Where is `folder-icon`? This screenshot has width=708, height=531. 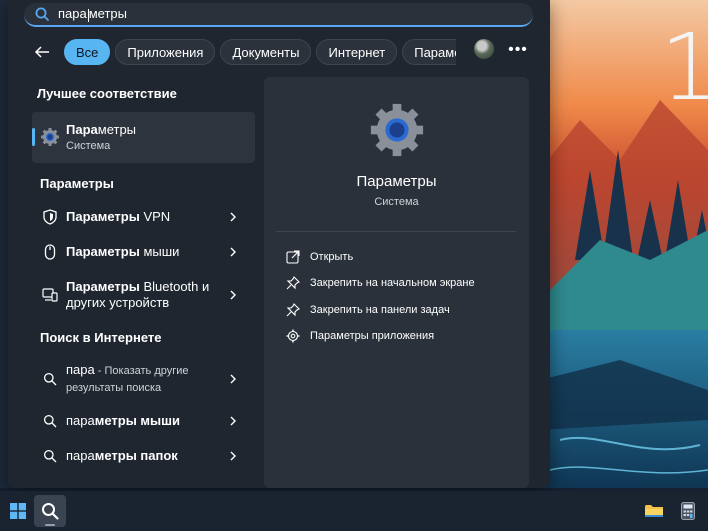
folder-icon is located at coordinates (654, 511).